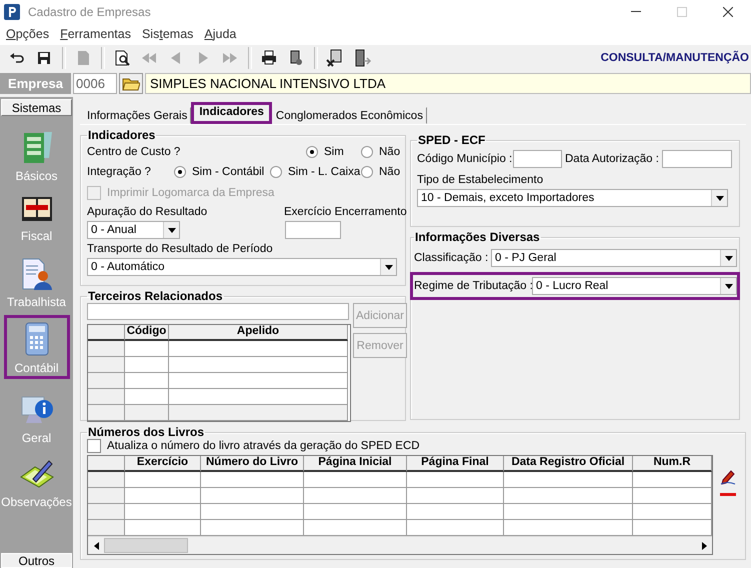 Image resolution: width=751 pixels, height=568 pixels. Describe the element at coordinates (83, 58) in the screenshot. I see `document-icon` at that location.